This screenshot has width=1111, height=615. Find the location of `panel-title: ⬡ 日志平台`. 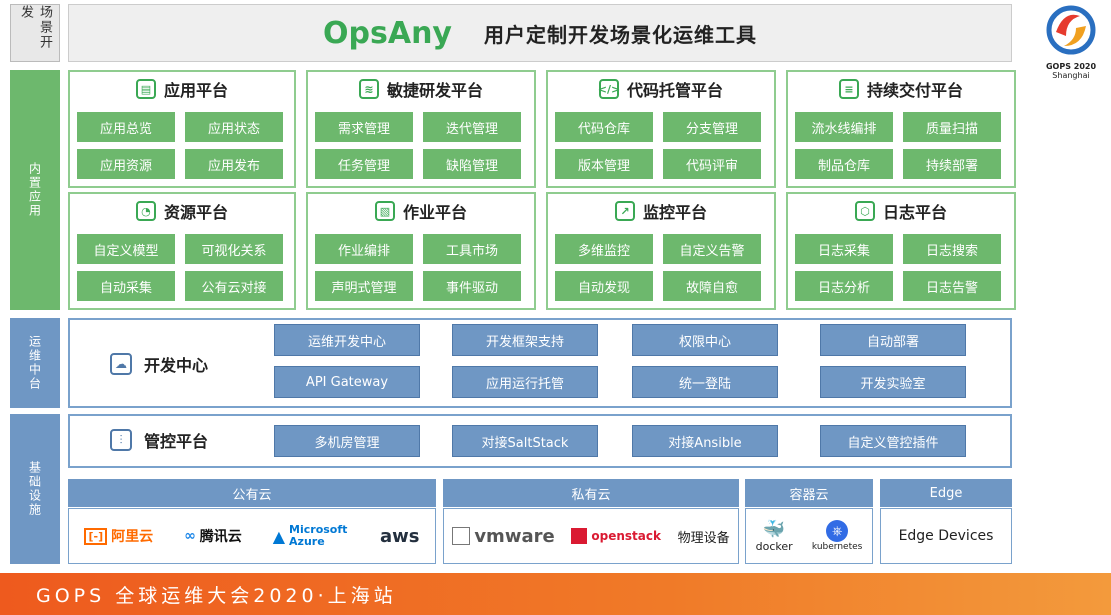

panel-title: ⬡ 日志平台 is located at coordinates (901, 211).